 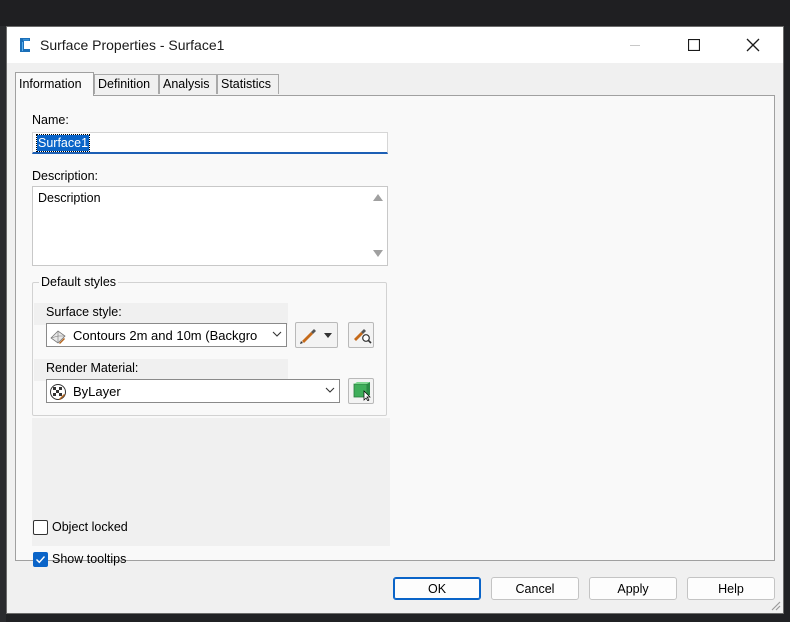 What do you see at coordinates (308, 336) in the screenshot?
I see `edit-style-brush-icon` at bounding box center [308, 336].